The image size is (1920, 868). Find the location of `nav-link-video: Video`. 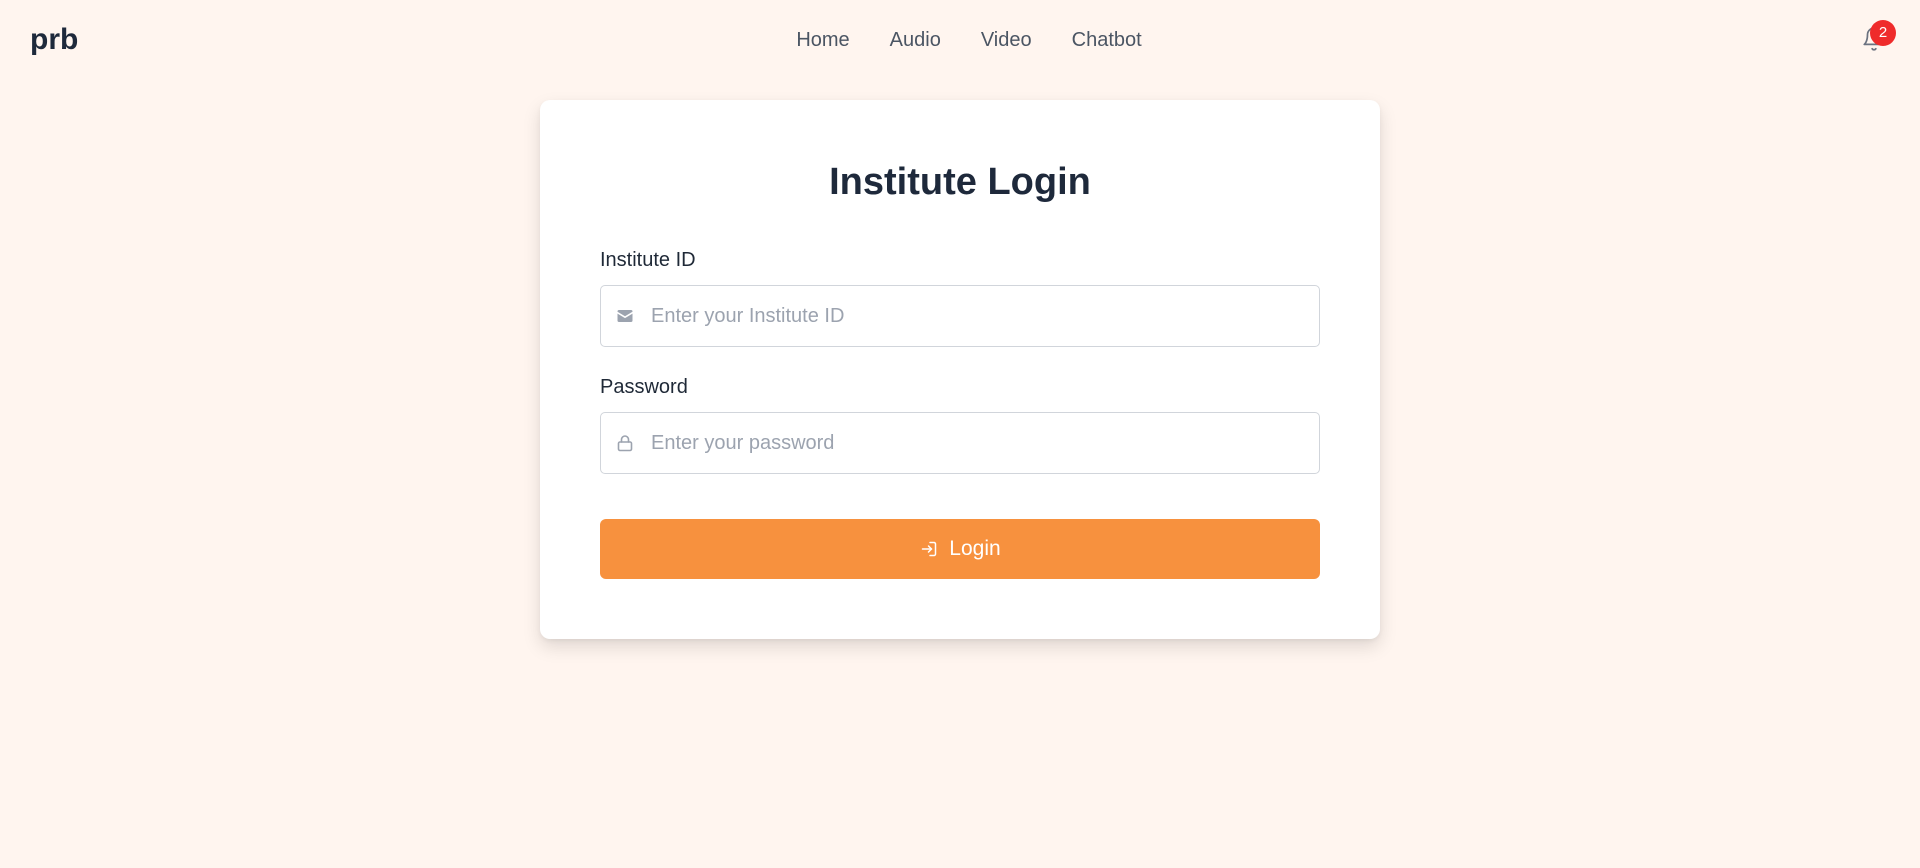

nav-link-video: Video is located at coordinates (1006, 40).